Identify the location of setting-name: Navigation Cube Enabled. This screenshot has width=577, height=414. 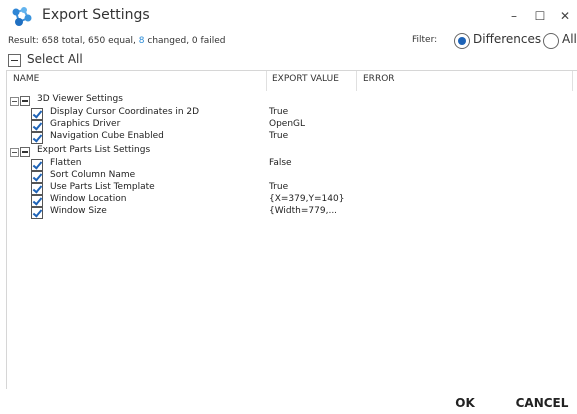
(107, 136).